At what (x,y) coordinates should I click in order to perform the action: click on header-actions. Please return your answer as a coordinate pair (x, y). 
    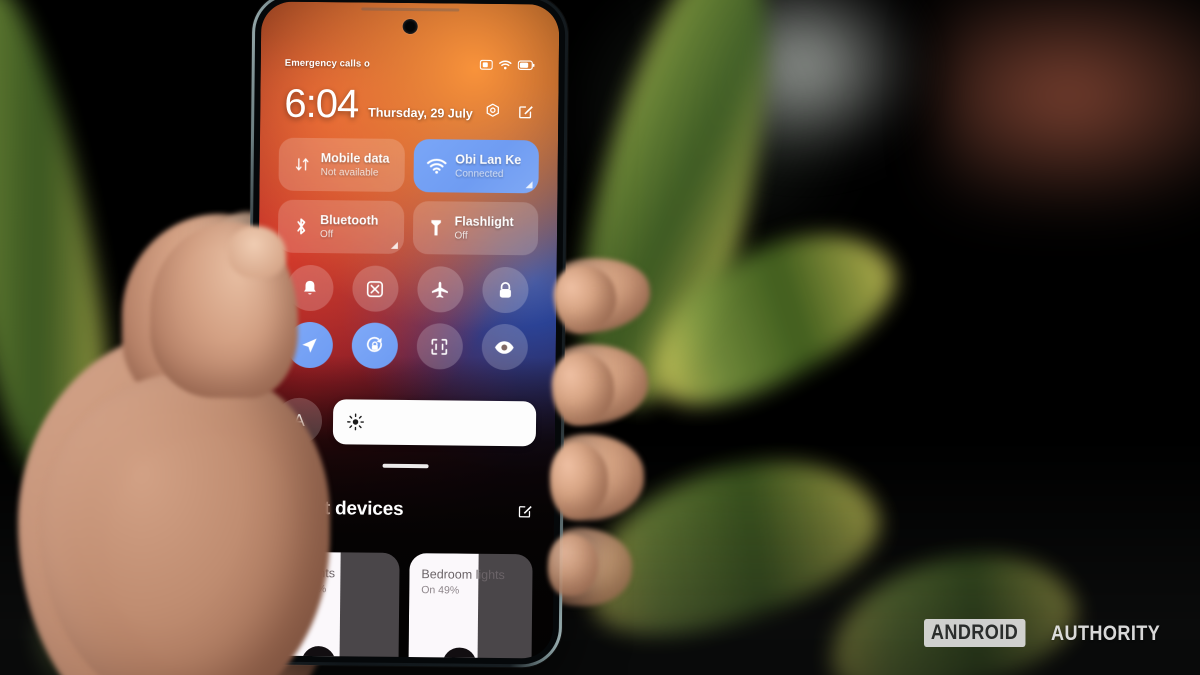
    Looking at the image, I should click on (509, 112).